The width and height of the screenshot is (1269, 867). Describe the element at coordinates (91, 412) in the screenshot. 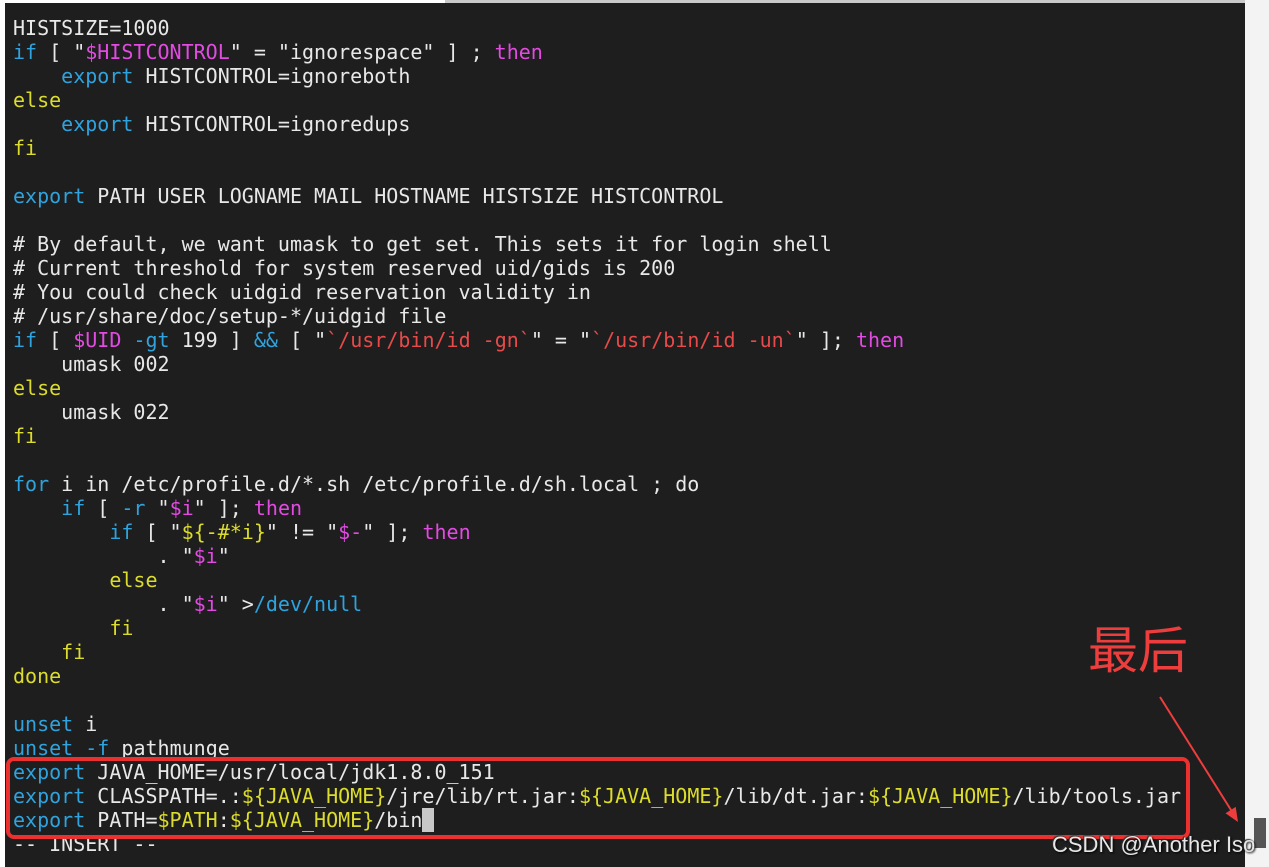

I see `code-token: umask 022` at that location.